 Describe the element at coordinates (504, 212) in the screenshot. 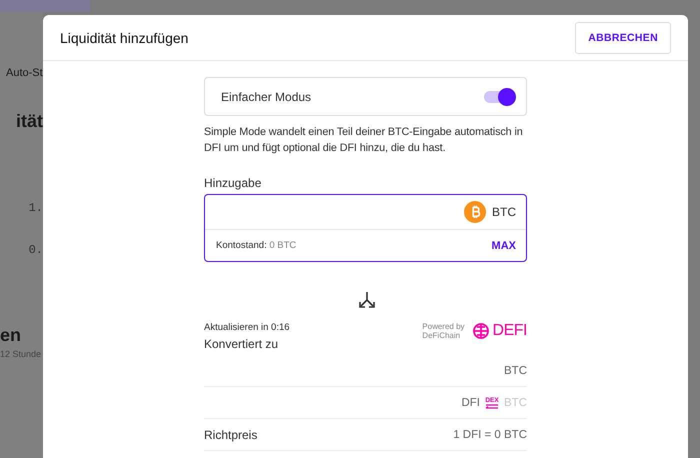

I see `token-label: BTC` at that location.